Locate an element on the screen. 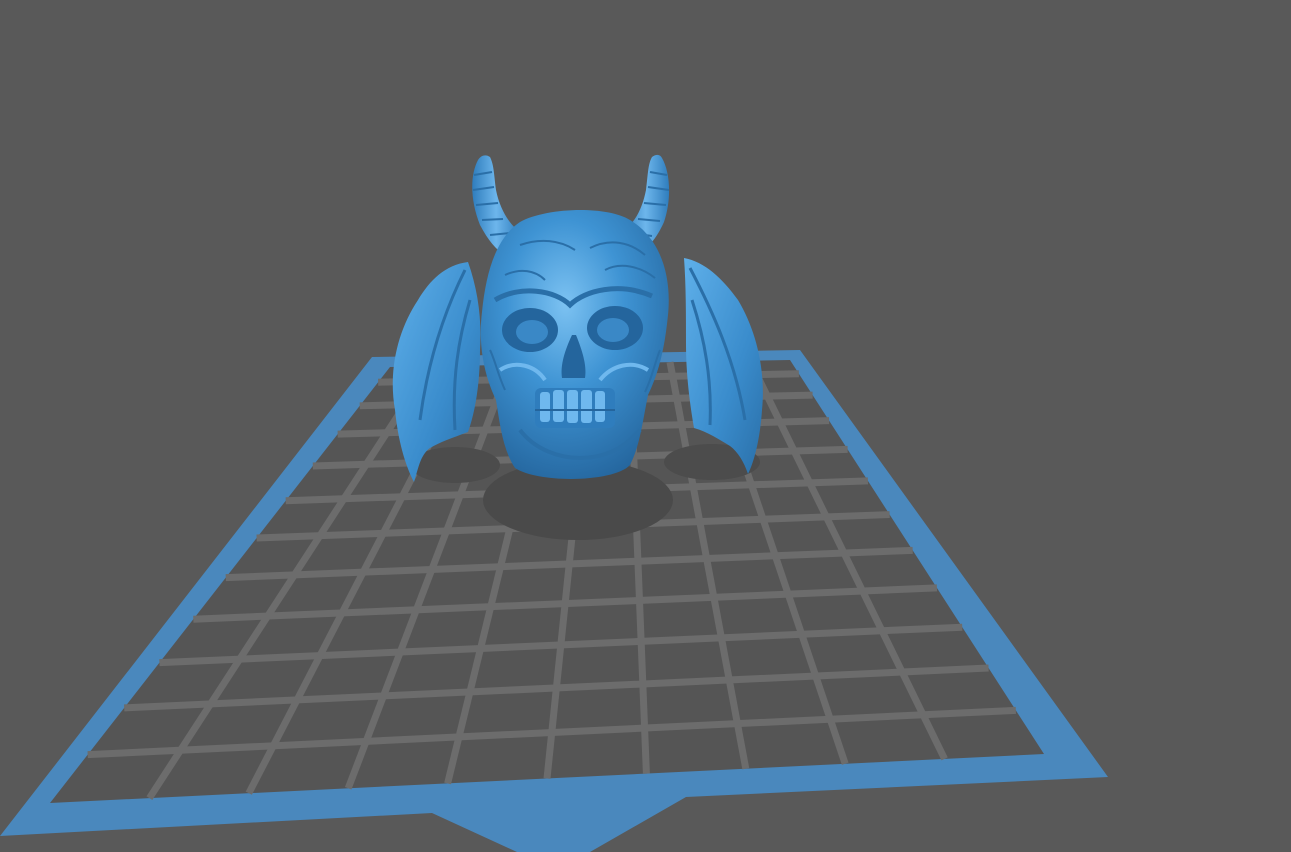 This screenshot has height=852, width=1291. left-eye-inner is located at coordinates (532, 332).